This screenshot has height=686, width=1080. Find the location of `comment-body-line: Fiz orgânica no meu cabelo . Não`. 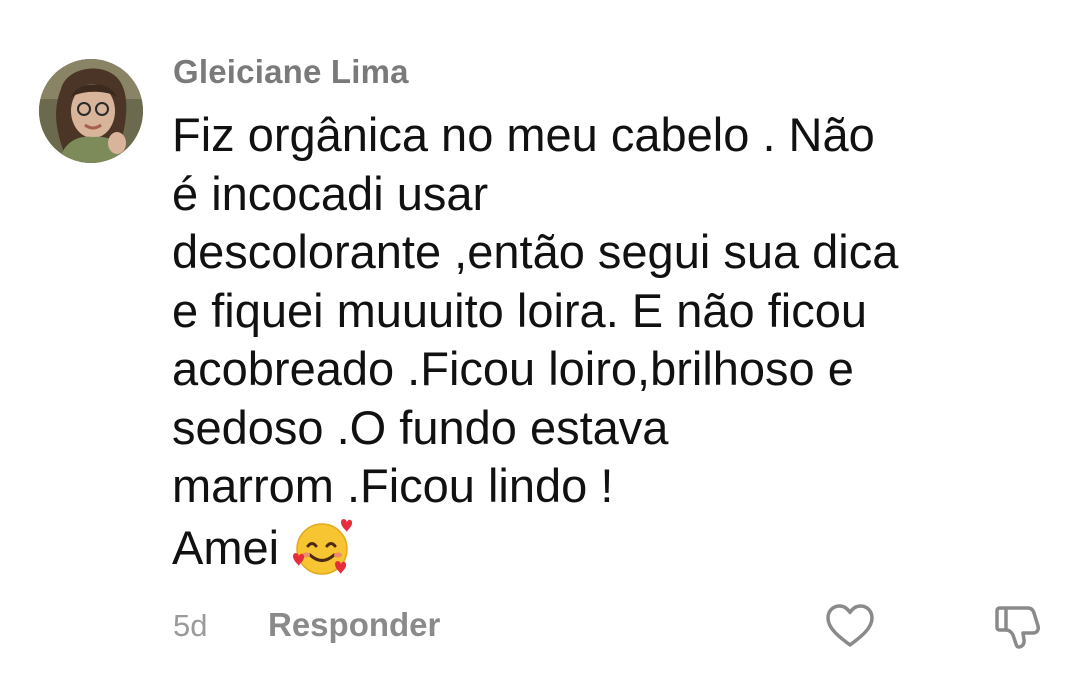

comment-body-line: Fiz orgânica no meu cabelo . Não is located at coordinates (523, 134).